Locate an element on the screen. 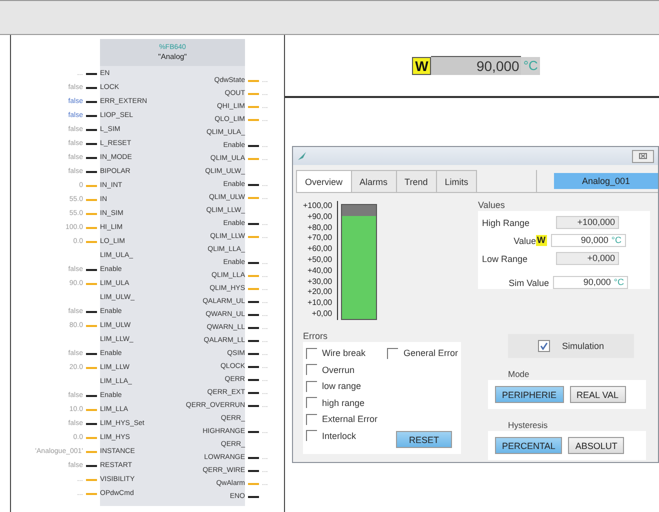  checkbox-label: External Error is located at coordinates (350, 419).